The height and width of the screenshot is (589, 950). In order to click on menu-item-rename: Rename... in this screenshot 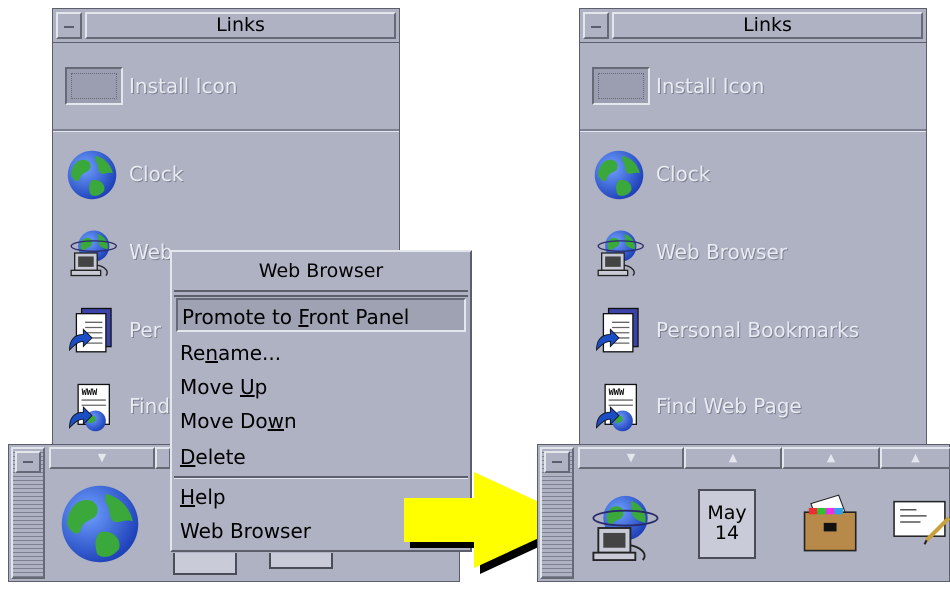, I will do `click(321, 353)`.